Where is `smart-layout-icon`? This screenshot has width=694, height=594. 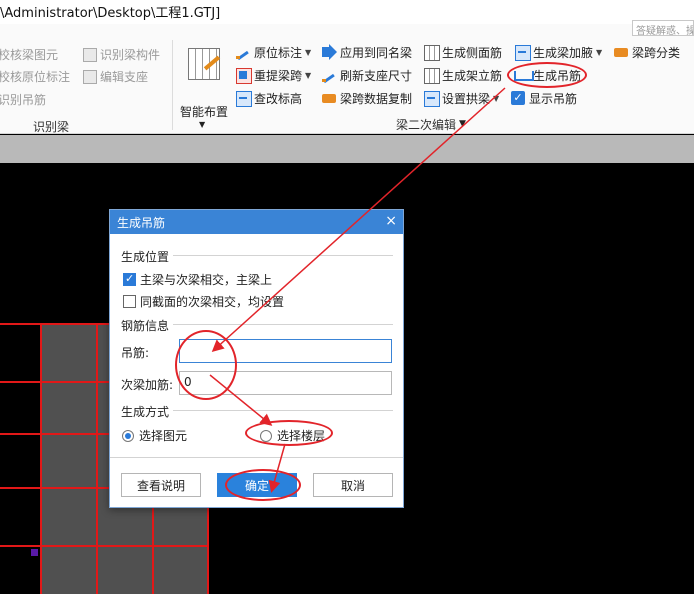 smart-layout-icon is located at coordinates (204, 64).